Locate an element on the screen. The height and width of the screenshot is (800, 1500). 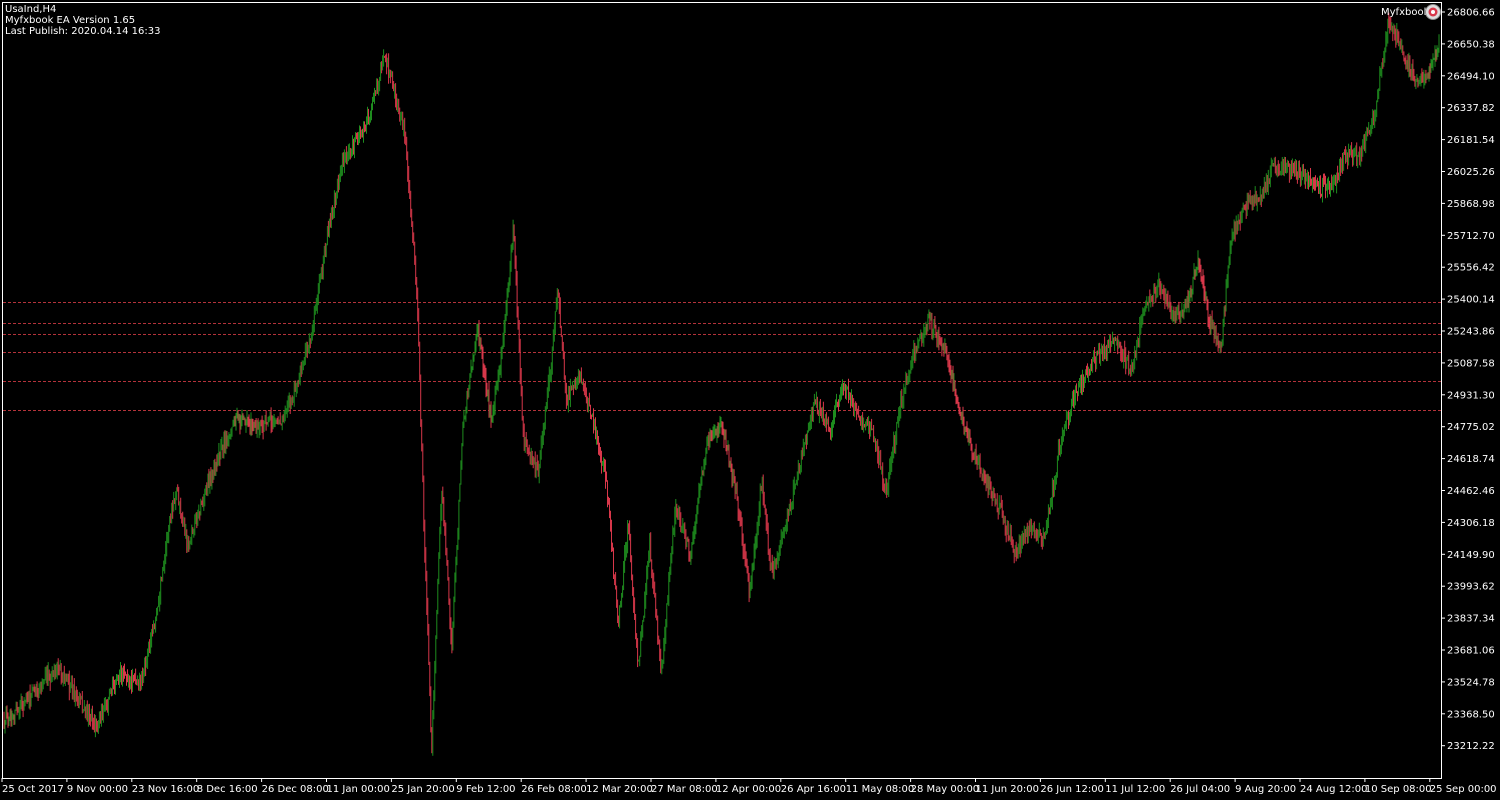
time-tick-label: 26 Feb 08:00 is located at coordinates (554, 789).